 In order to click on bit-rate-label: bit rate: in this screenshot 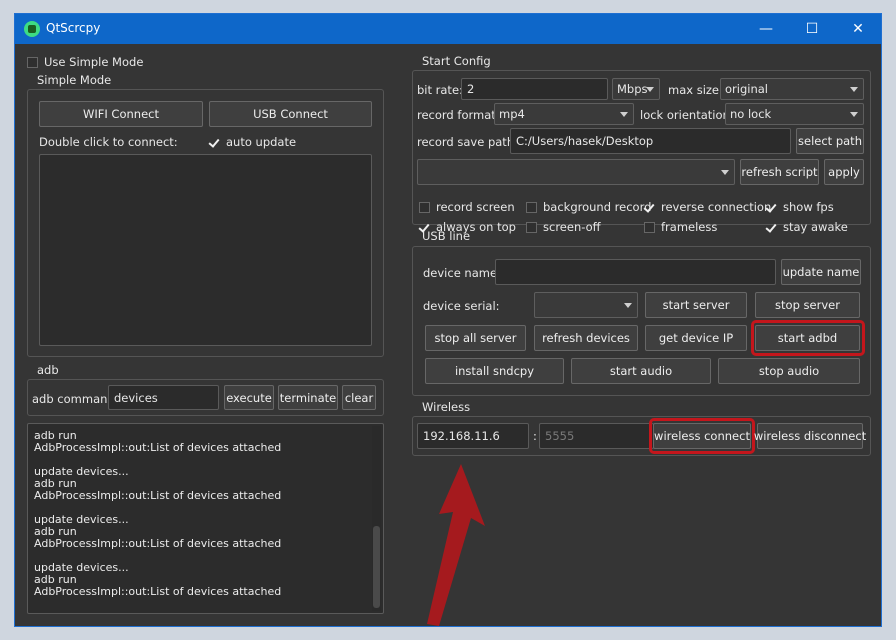, I will do `click(440, 90)`.